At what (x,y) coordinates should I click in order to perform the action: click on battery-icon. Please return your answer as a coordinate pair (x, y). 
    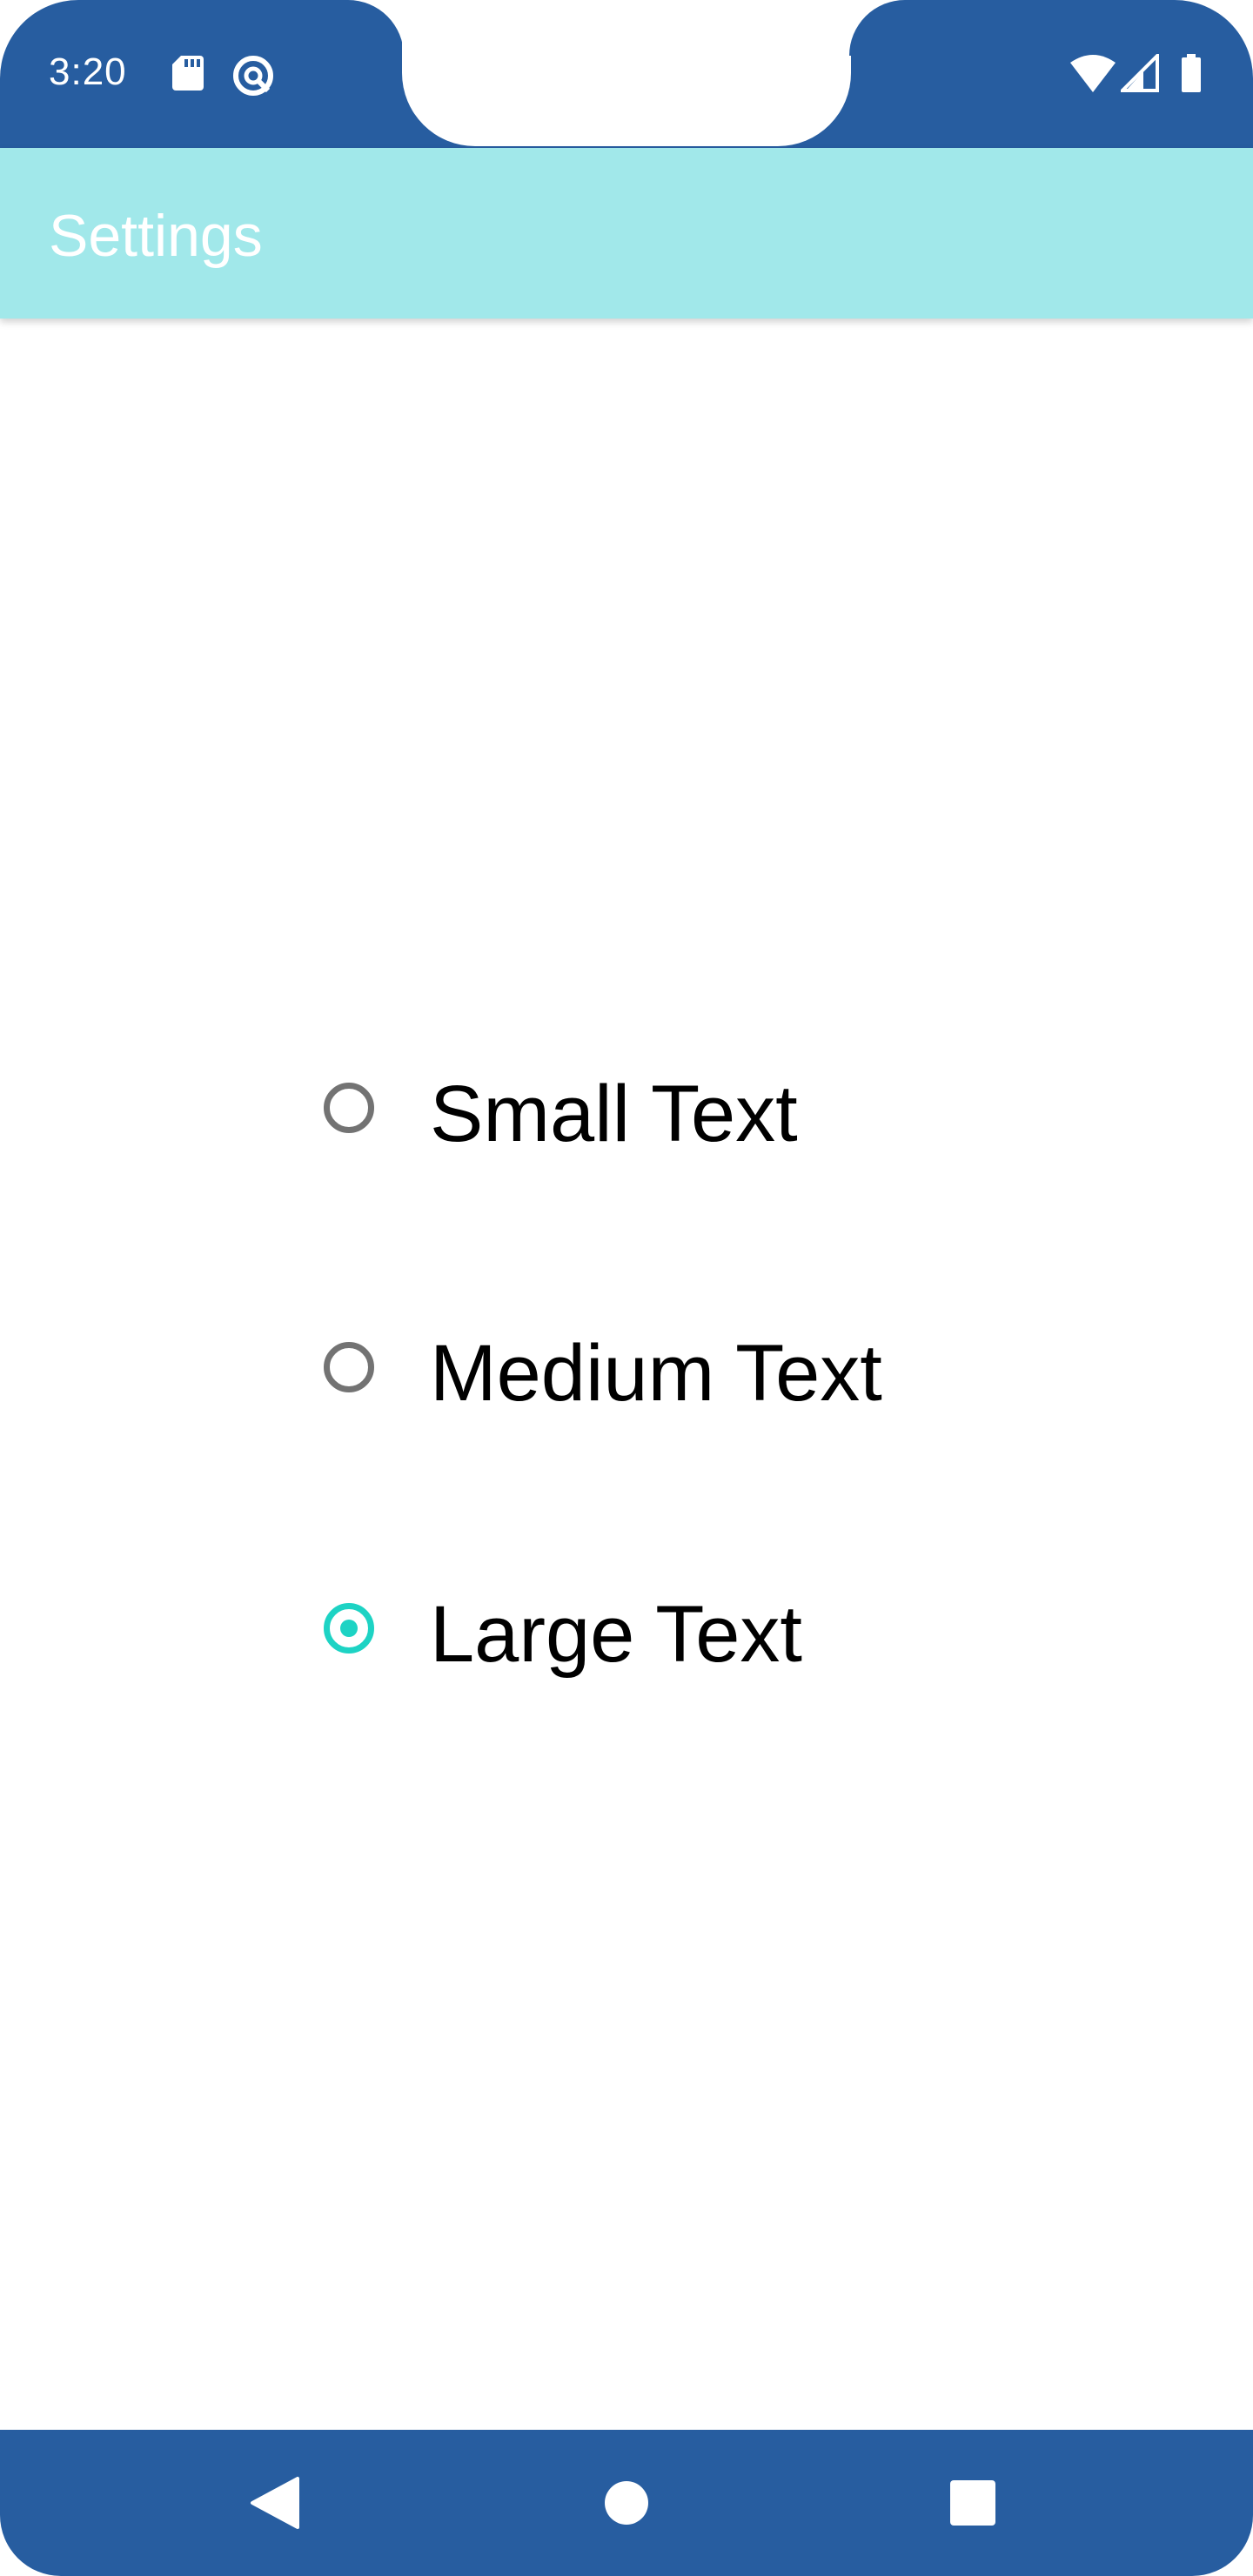
    Looking at the image, I should click on (1191, 73).